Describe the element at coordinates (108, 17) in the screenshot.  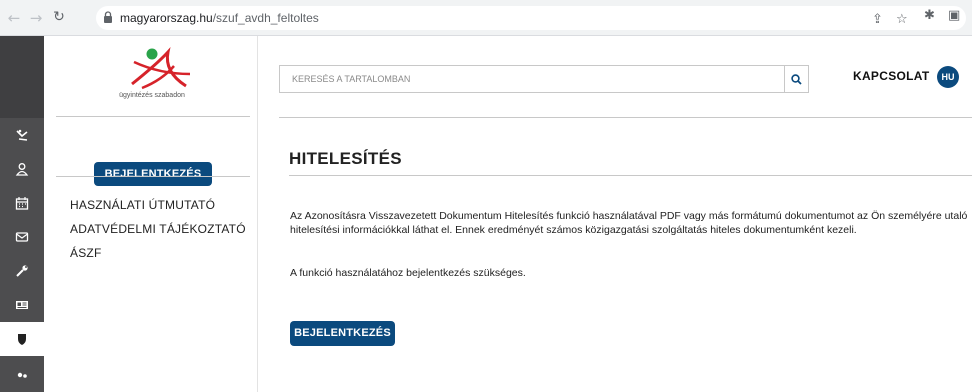
I see `lock-icon` at that location.